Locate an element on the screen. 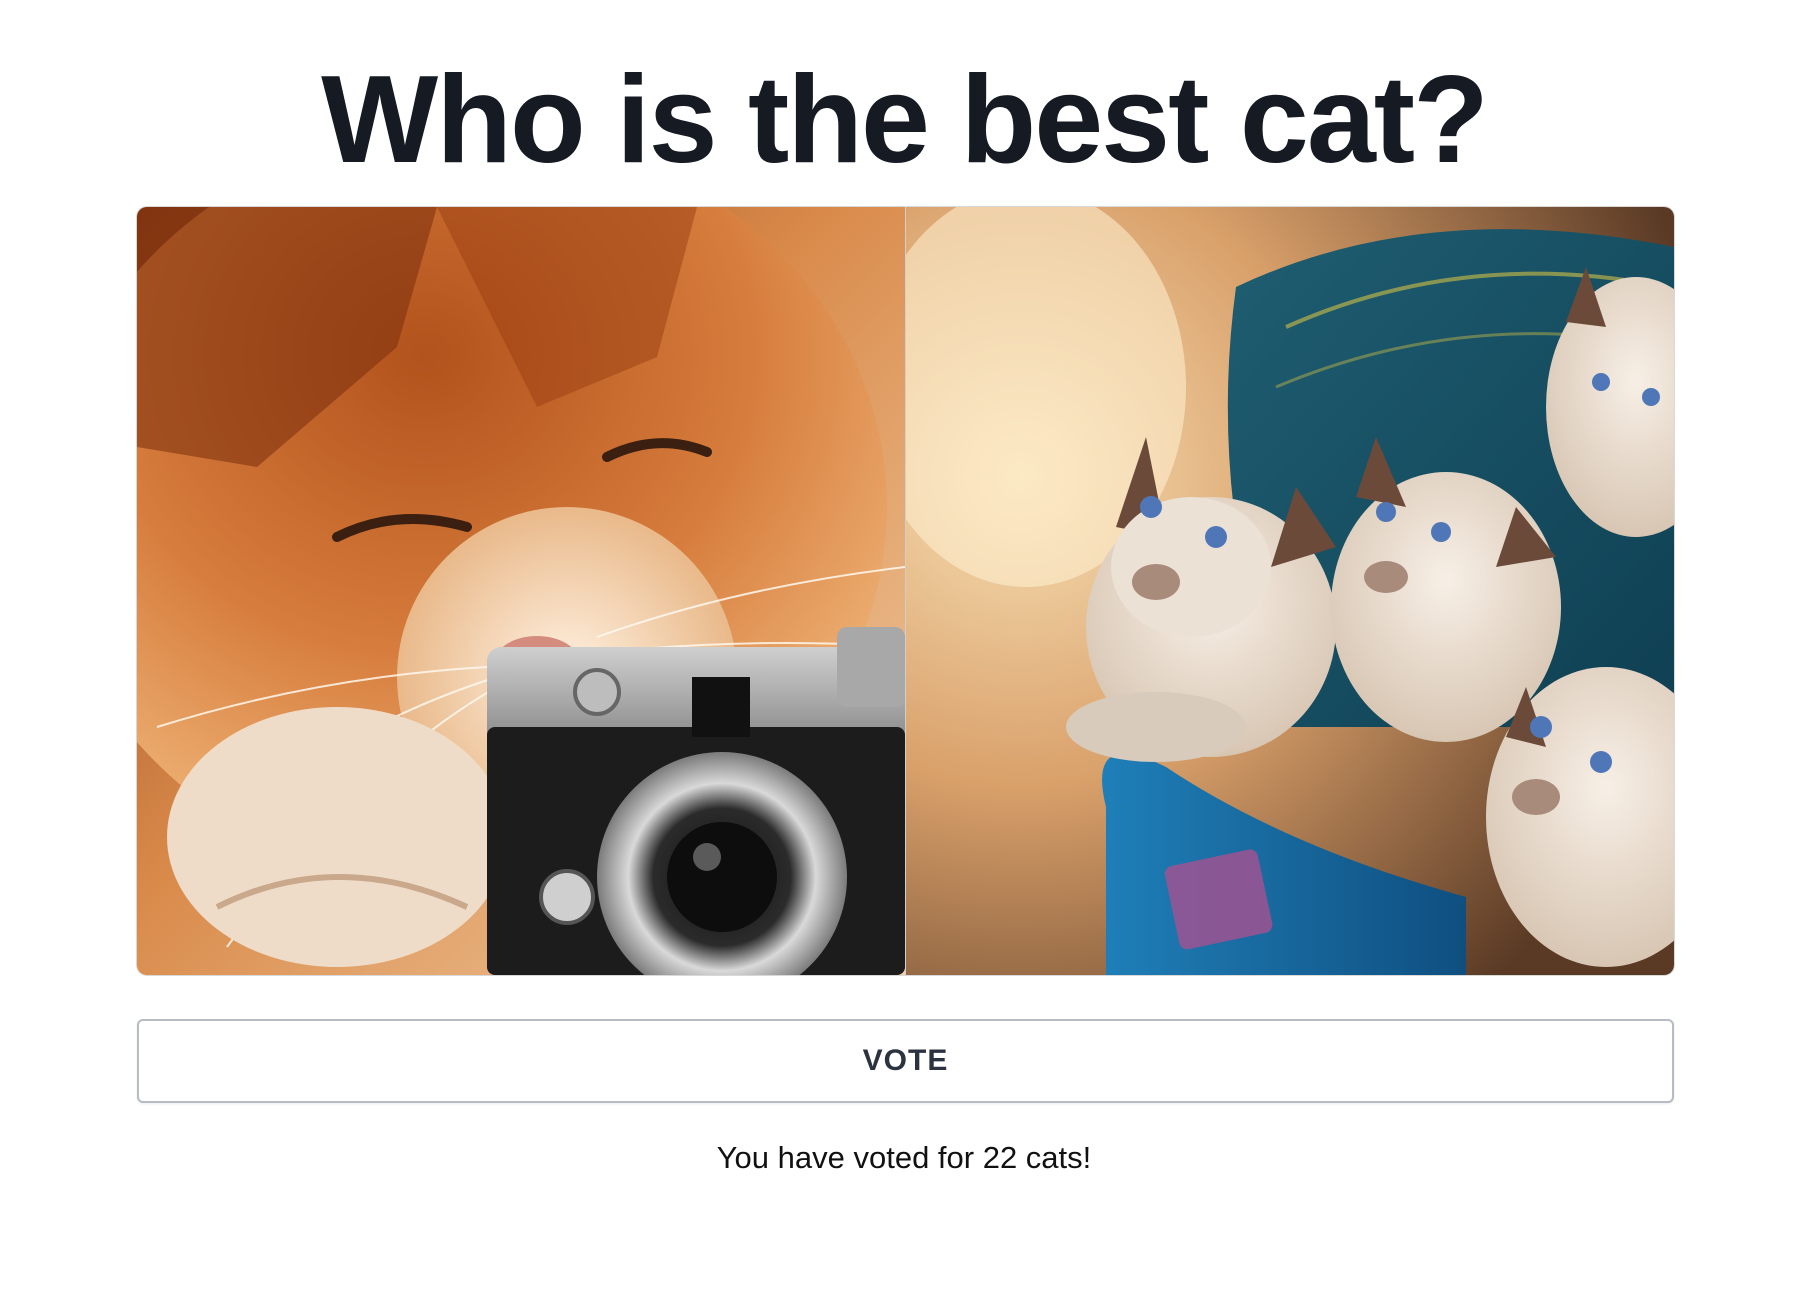 The image size is (1808, 1298). page-title: Who is the best cat? is located at coordinates (905, 120).